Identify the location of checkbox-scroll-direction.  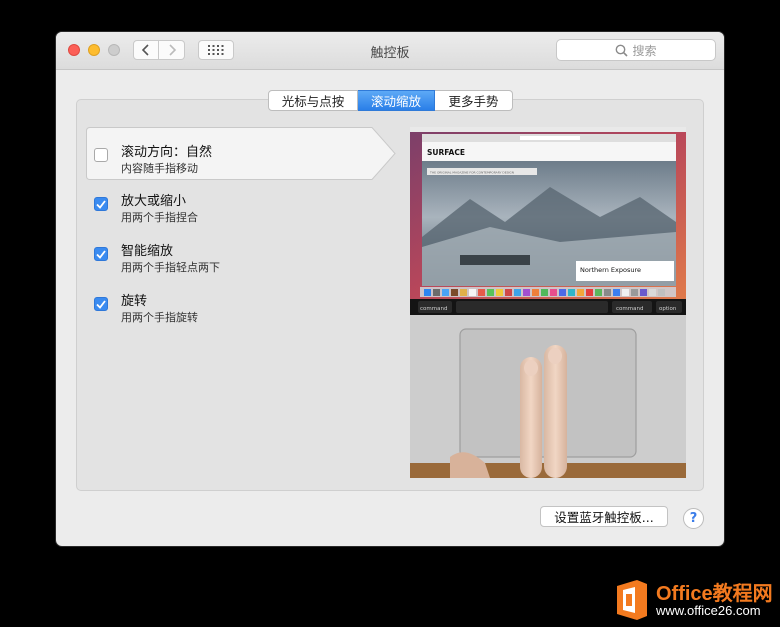
(101, 155).